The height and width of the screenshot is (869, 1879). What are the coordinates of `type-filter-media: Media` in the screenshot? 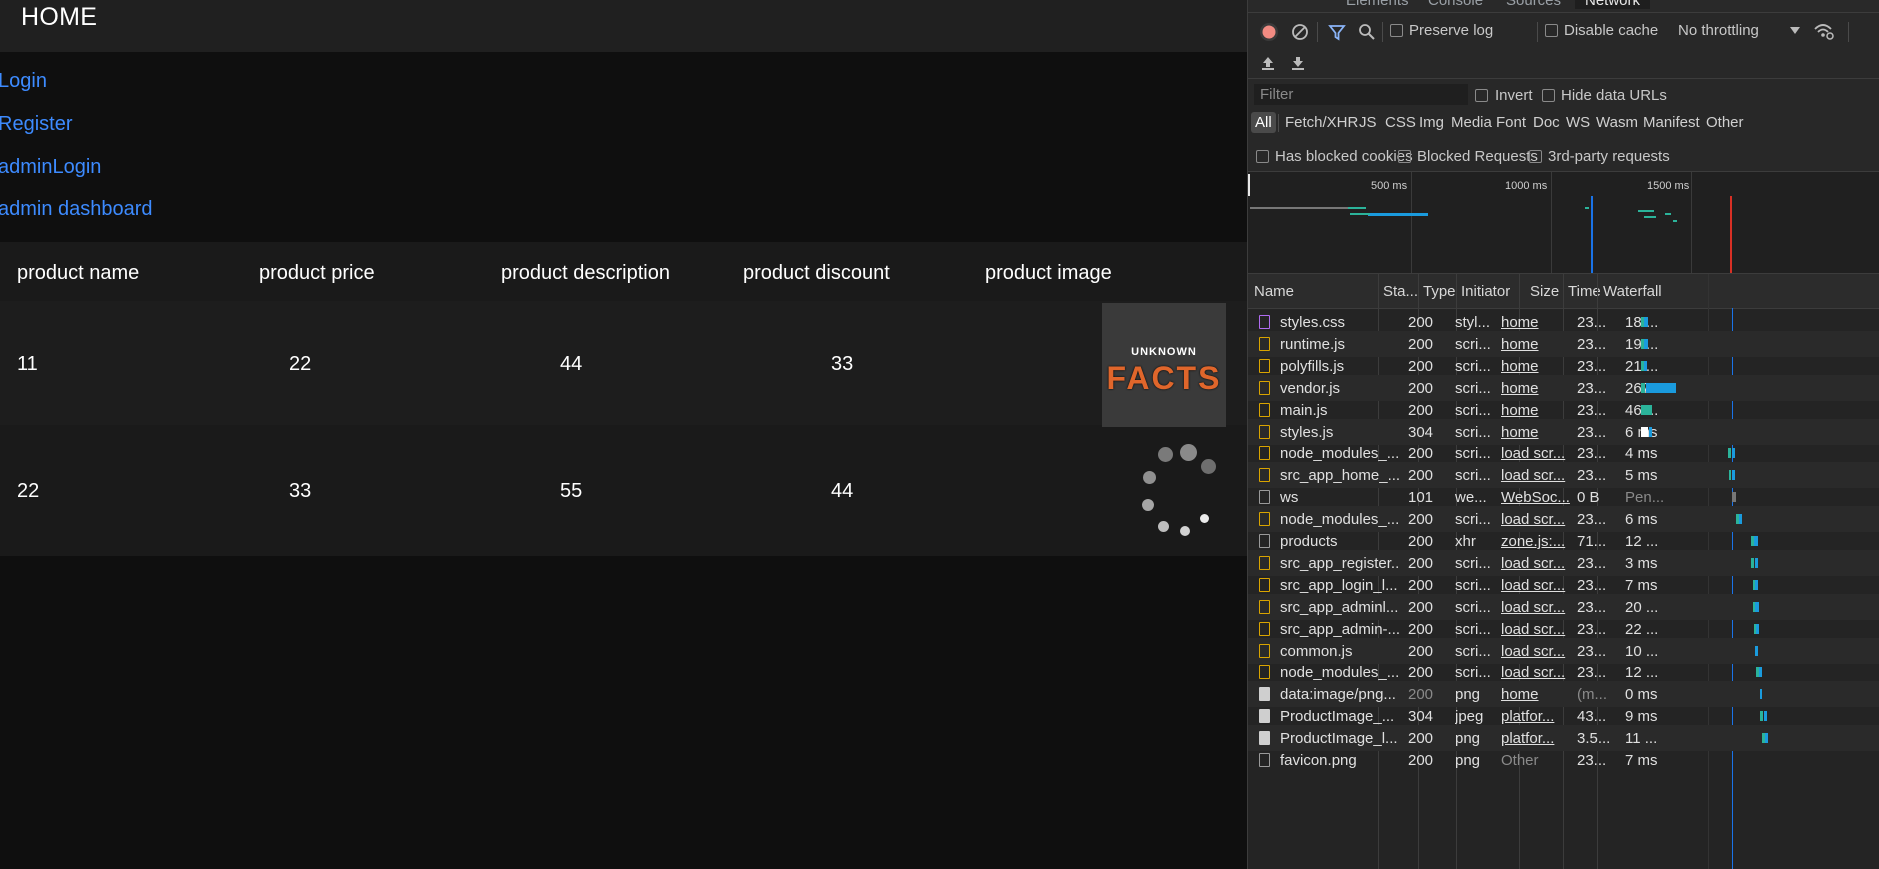 It's located at (1471, 122).